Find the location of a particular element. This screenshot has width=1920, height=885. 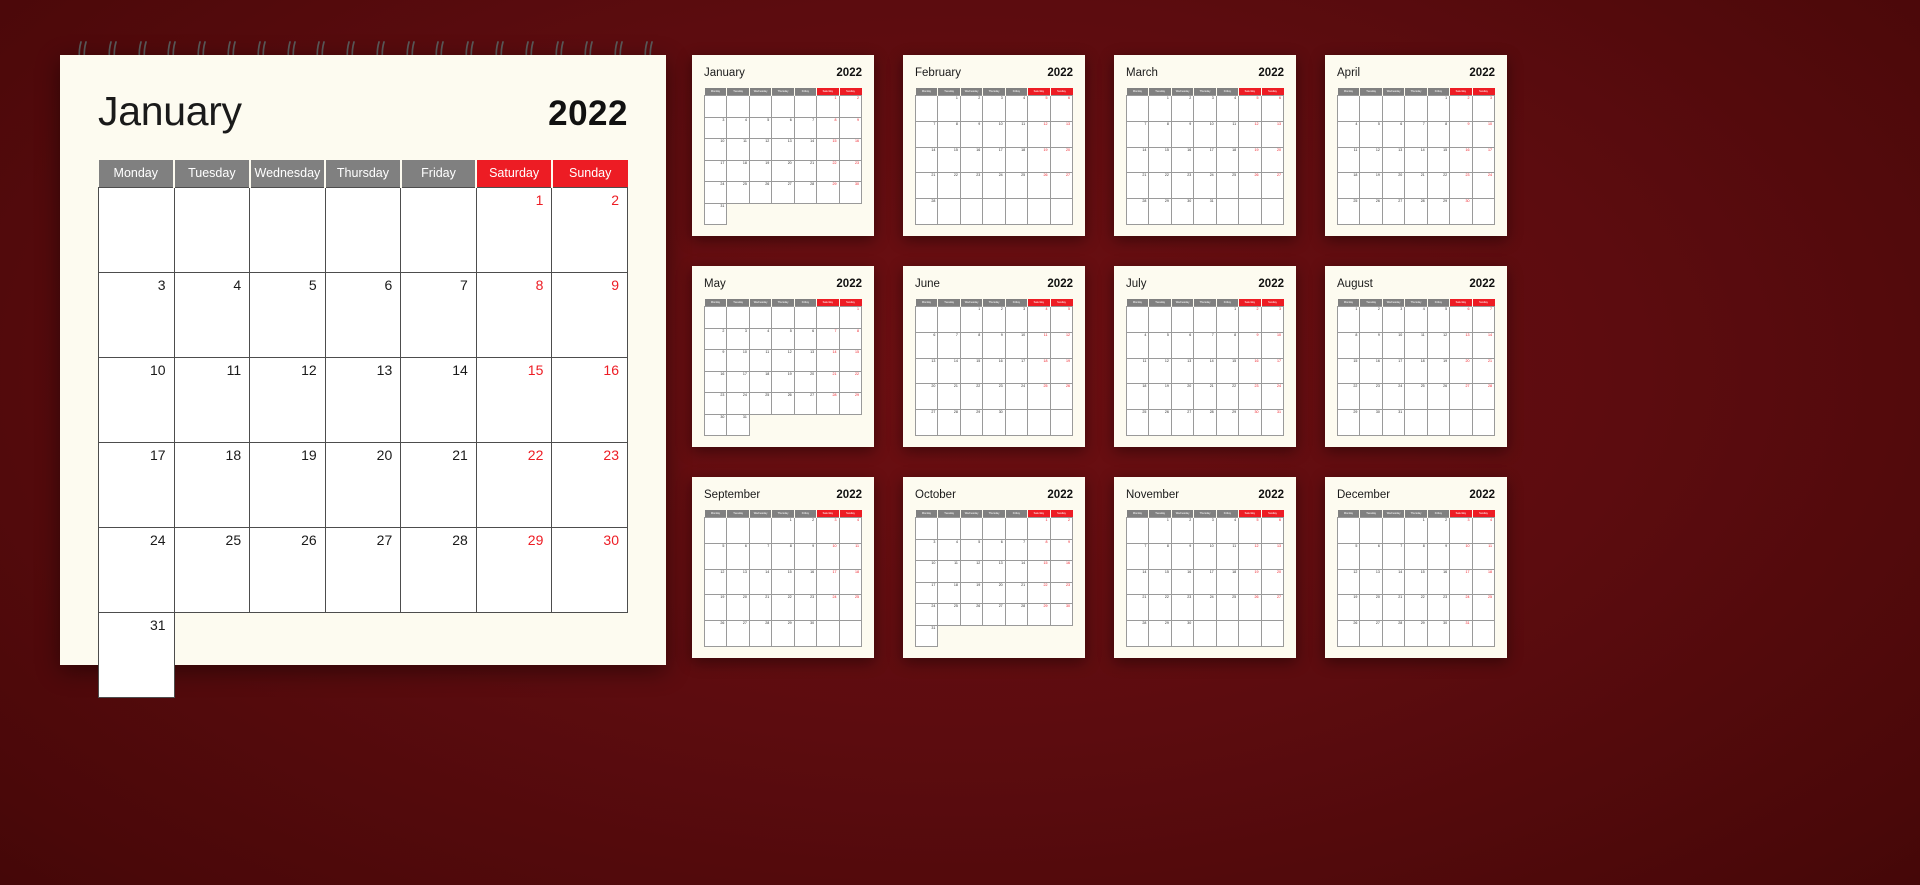

mini-day-cell: 24 is located at coordinates (738, 403).